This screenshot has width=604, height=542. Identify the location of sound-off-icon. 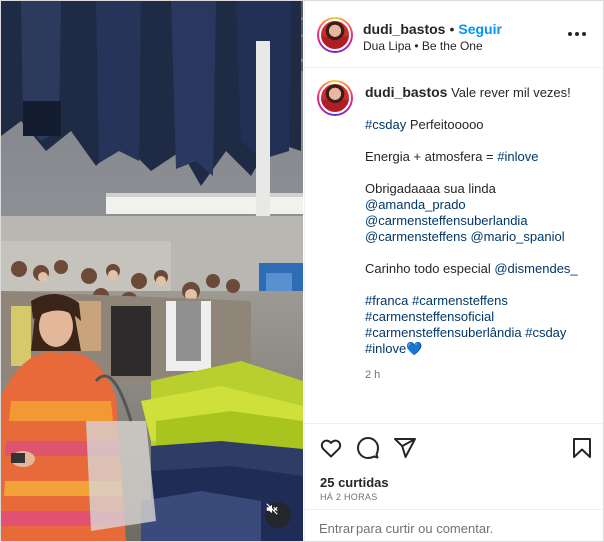
(272, 509).